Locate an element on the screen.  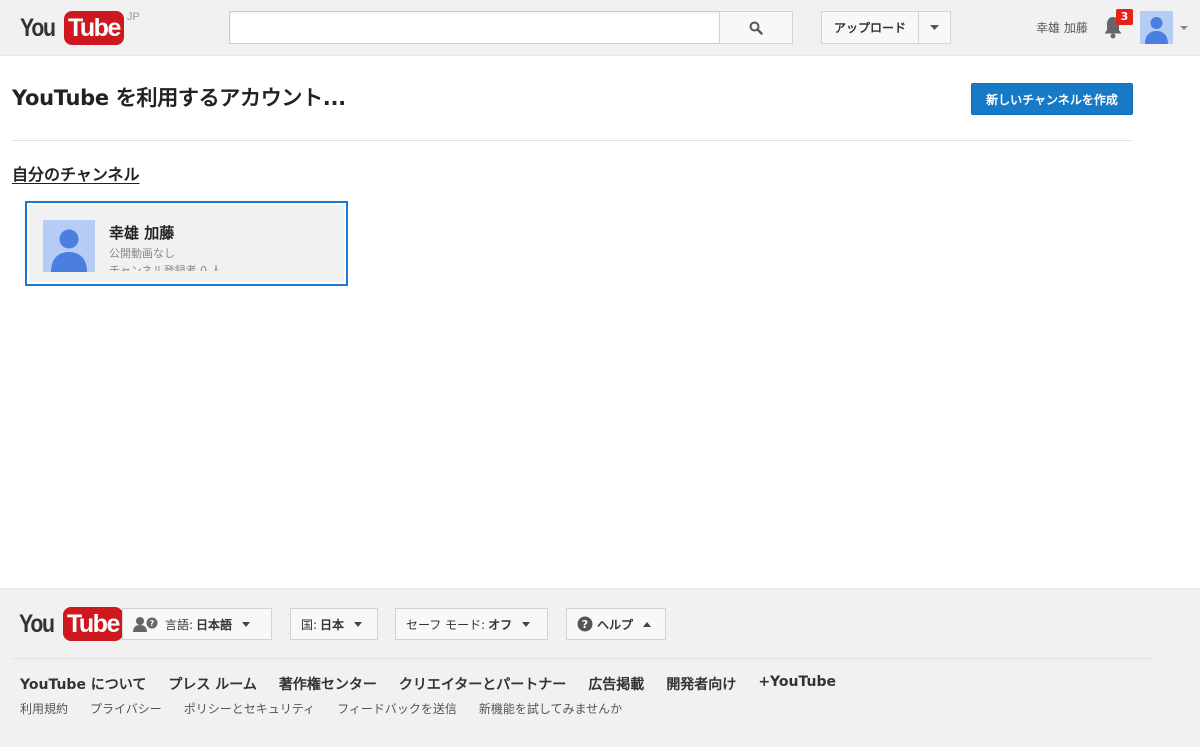
footer-link-press: プレス ルーム is located at coordinates (212, 684).